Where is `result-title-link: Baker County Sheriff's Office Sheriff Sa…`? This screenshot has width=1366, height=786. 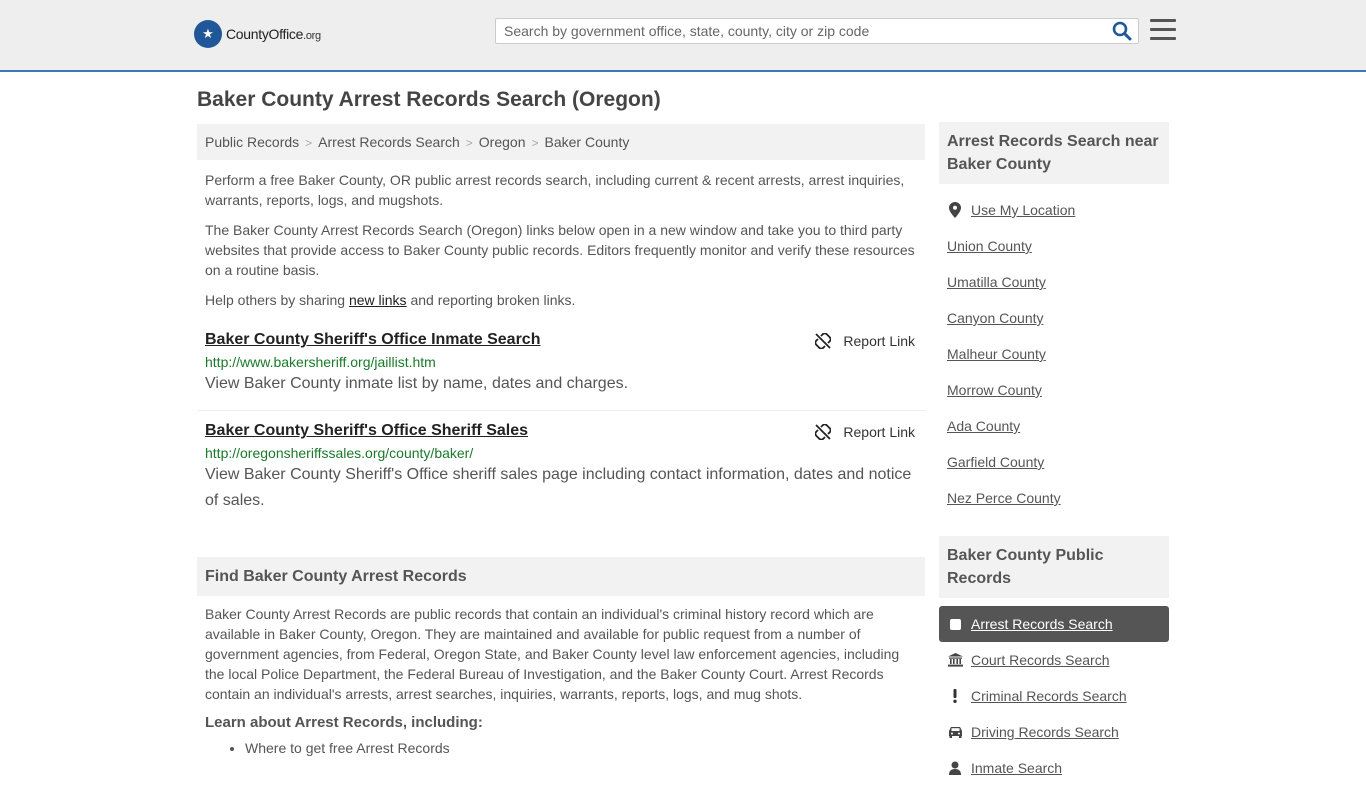
result-title-link: Baker County Sheriff's Office Sheriff Sa… is located at coordinates (366, 431).